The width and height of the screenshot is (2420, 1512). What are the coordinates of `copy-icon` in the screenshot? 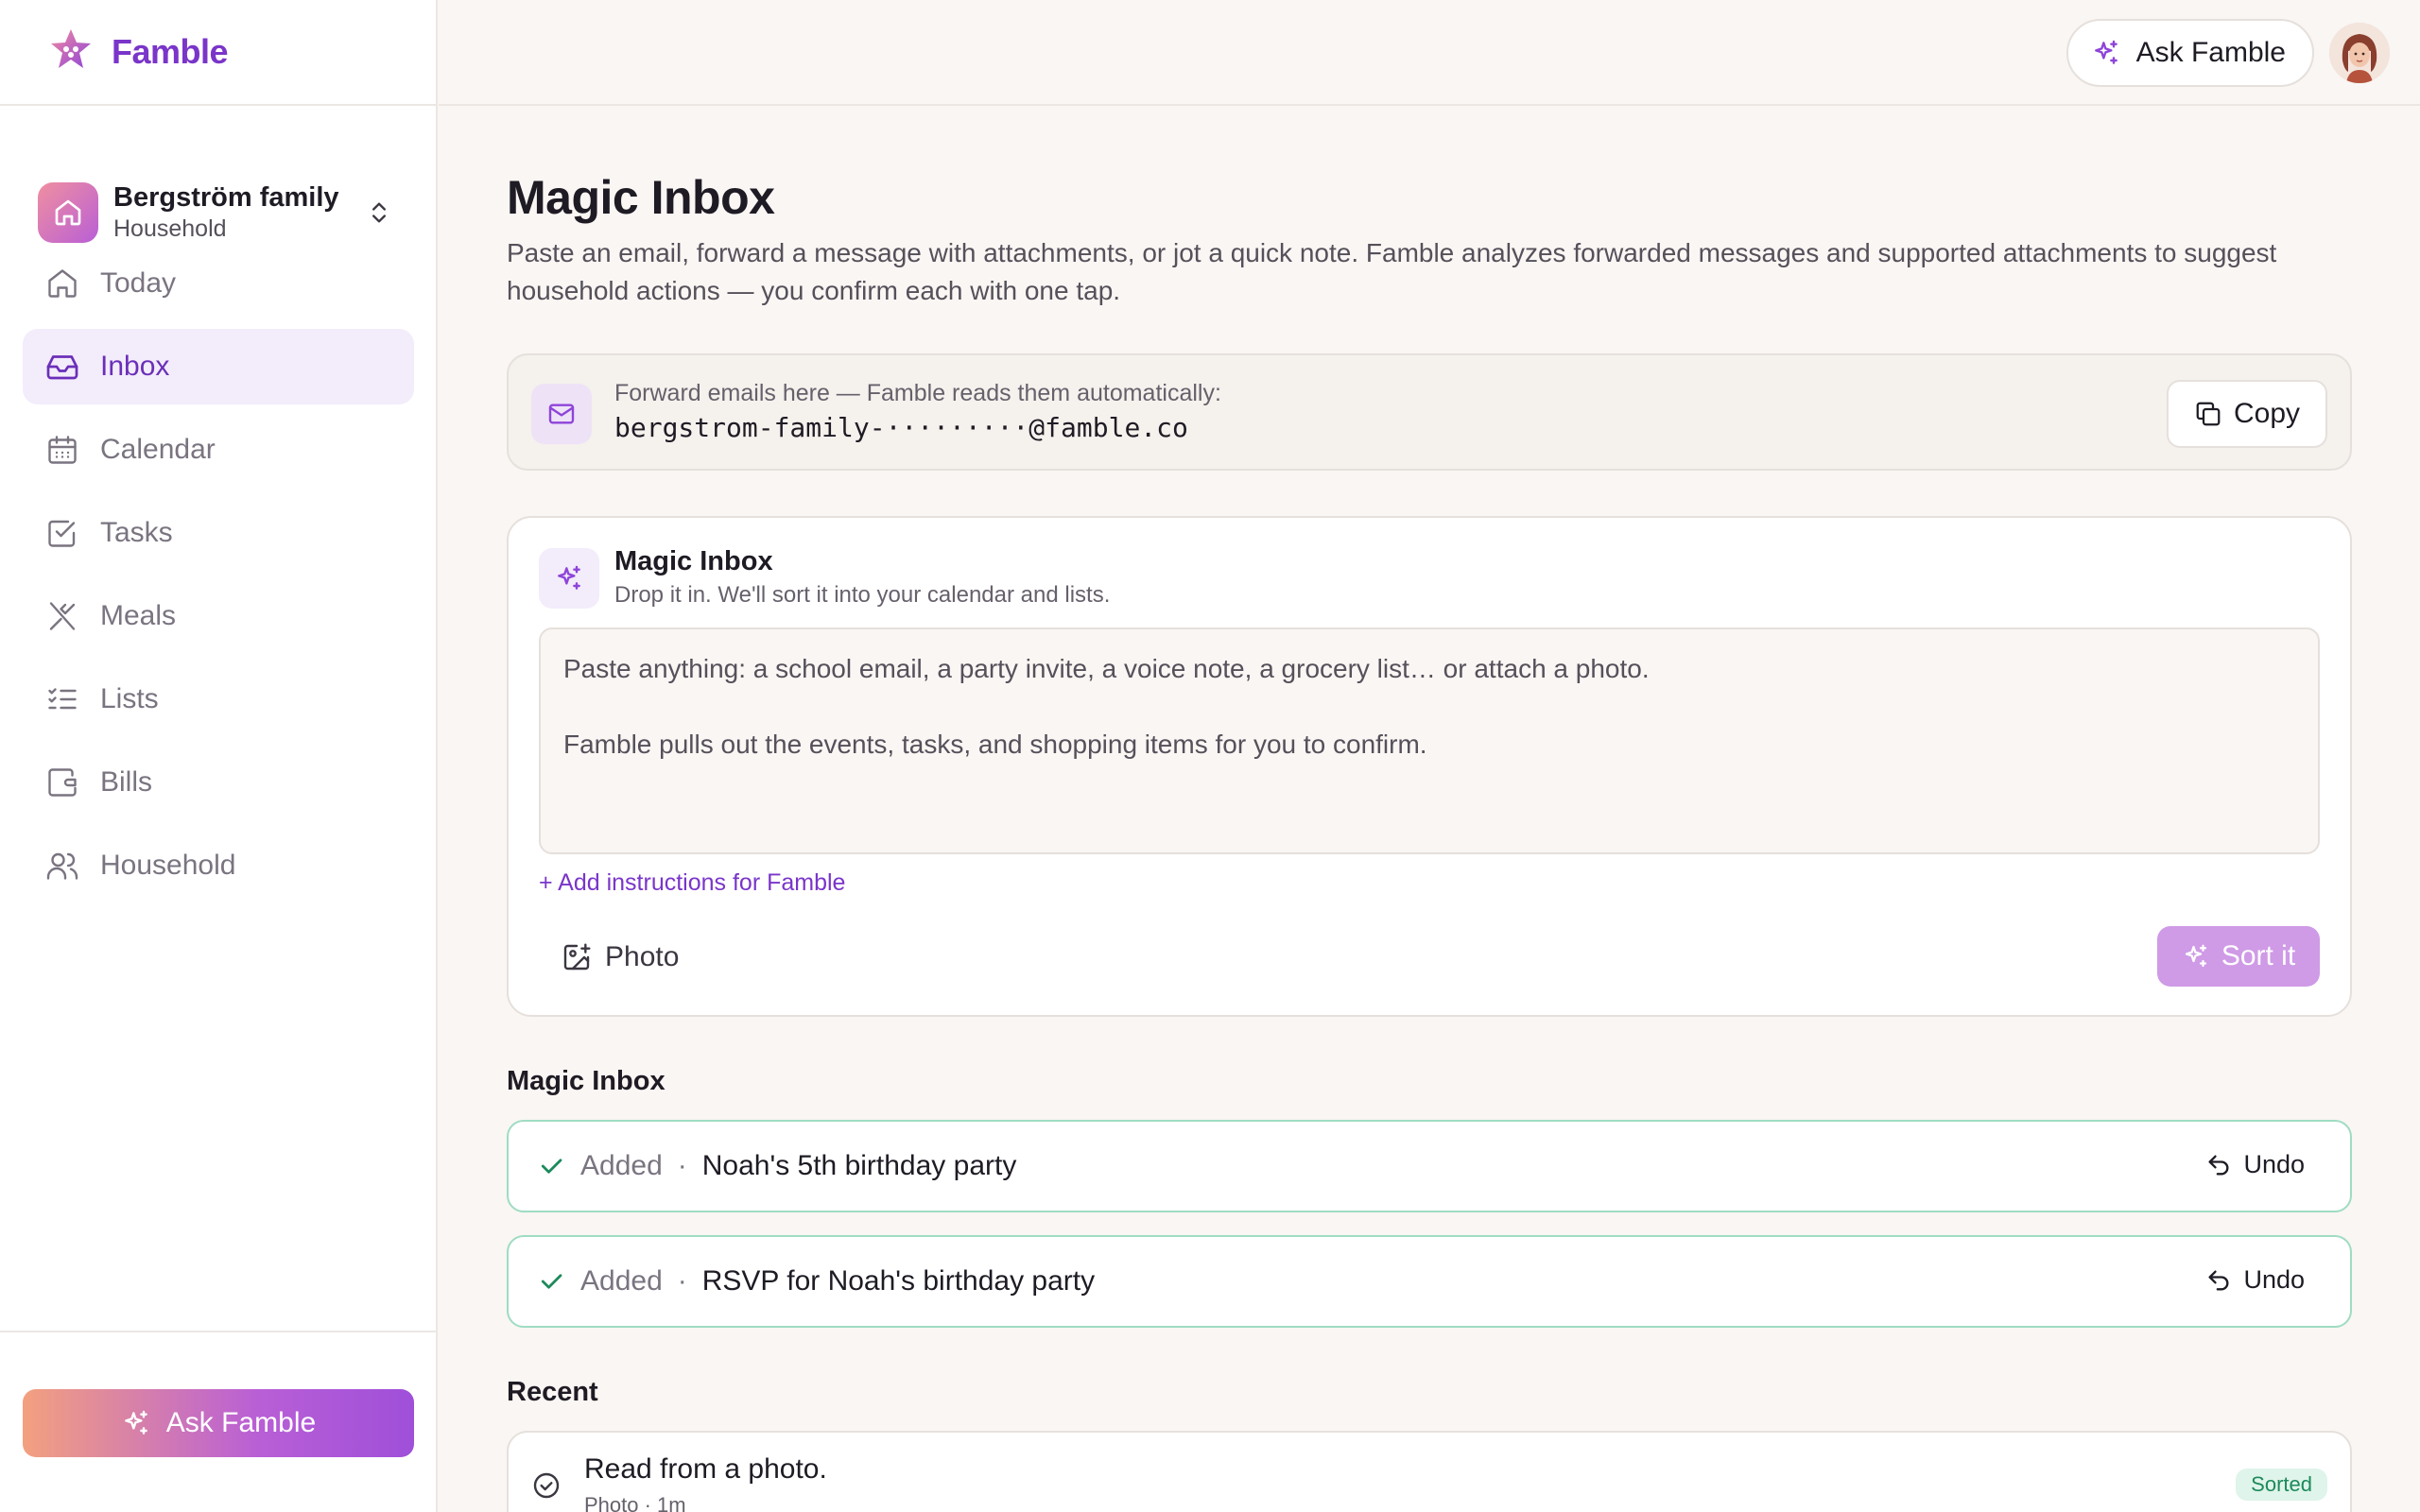 It's located at (2208, 414).